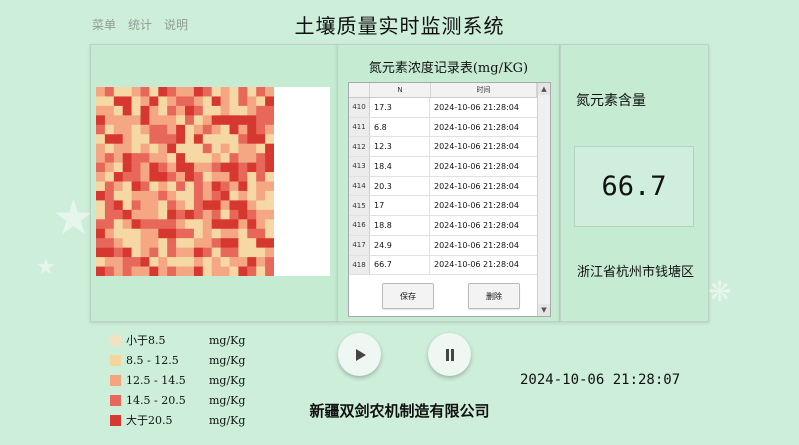 The height and width of the screenshot is (445, 799). What do you see at coordinates (399, 26) in the screenshot?
I see `page-title: 土壤质量实时监测系统` at bounding box center [399, 26].